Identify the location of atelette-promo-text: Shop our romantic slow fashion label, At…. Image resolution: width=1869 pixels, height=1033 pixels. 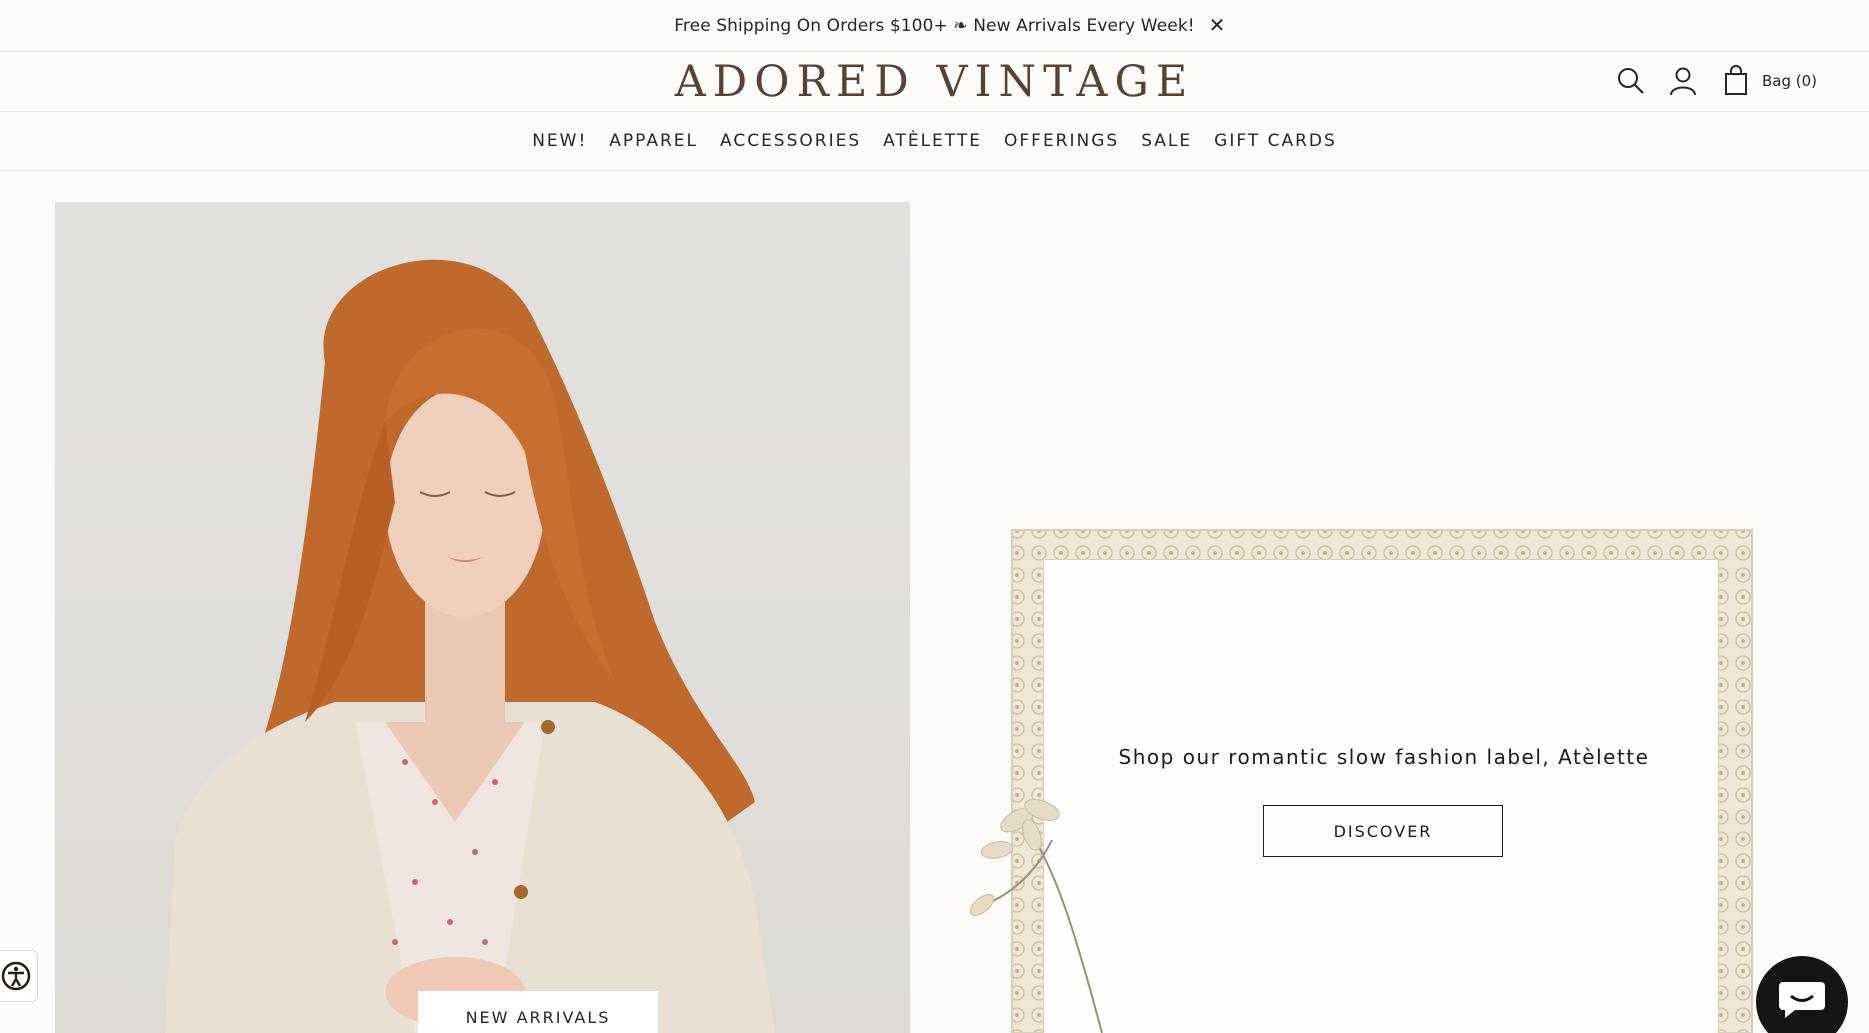
(1384, 757).